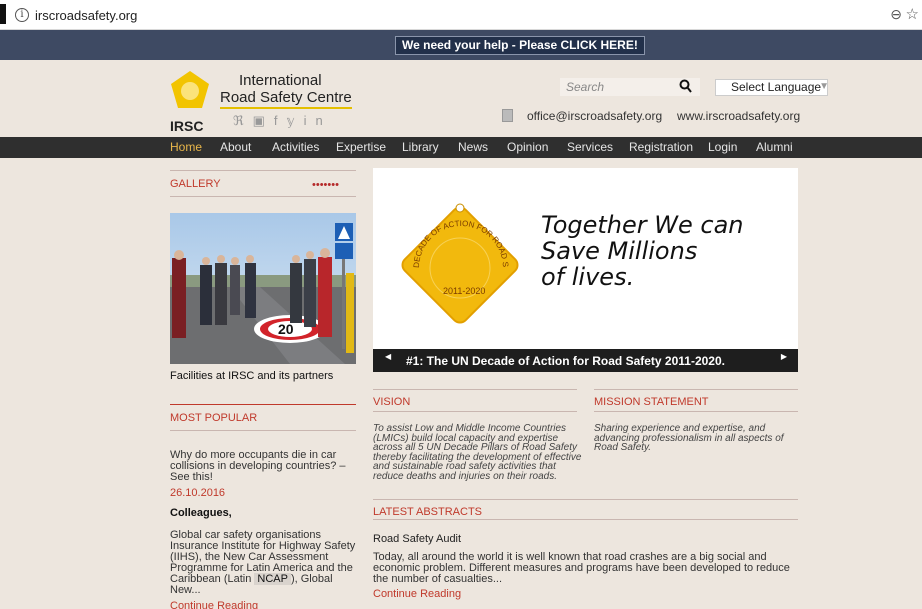  What do you see at coordinates (585, 499) in the screenshot?
I see `abstracts-top-rule` at bounding box center [585, 499].